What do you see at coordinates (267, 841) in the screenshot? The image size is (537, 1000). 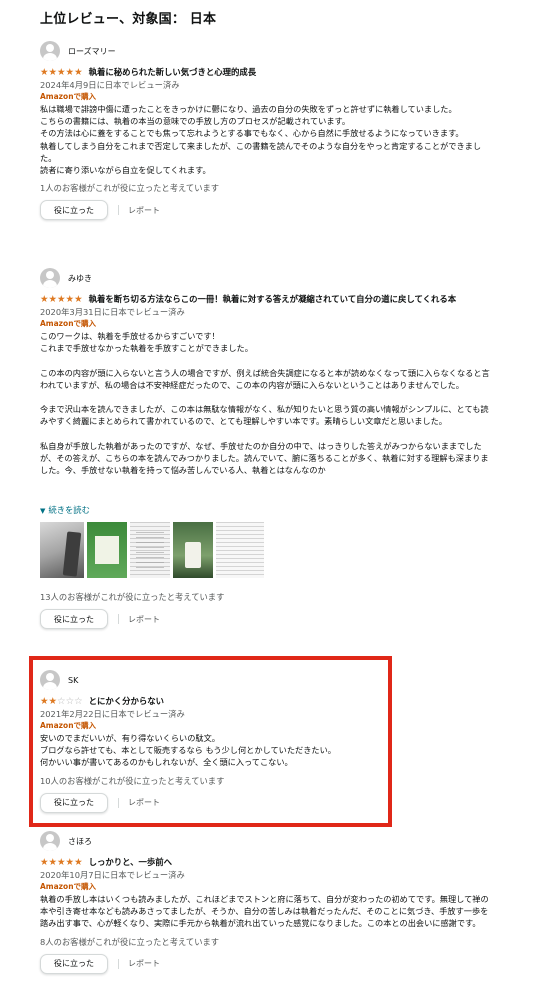 I see `reviewer-profile: さほろ` at bounding box center [267, 841].